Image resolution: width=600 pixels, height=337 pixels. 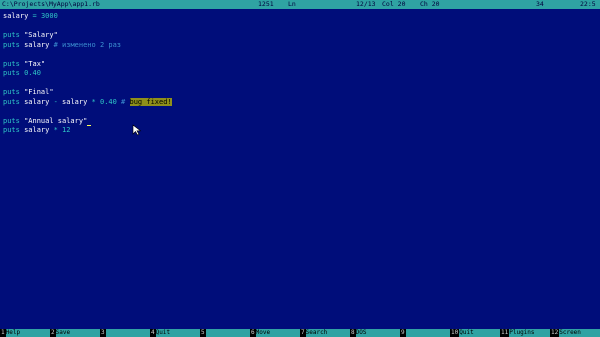 I want to click on code-token: -, so click(x=56, y=101).